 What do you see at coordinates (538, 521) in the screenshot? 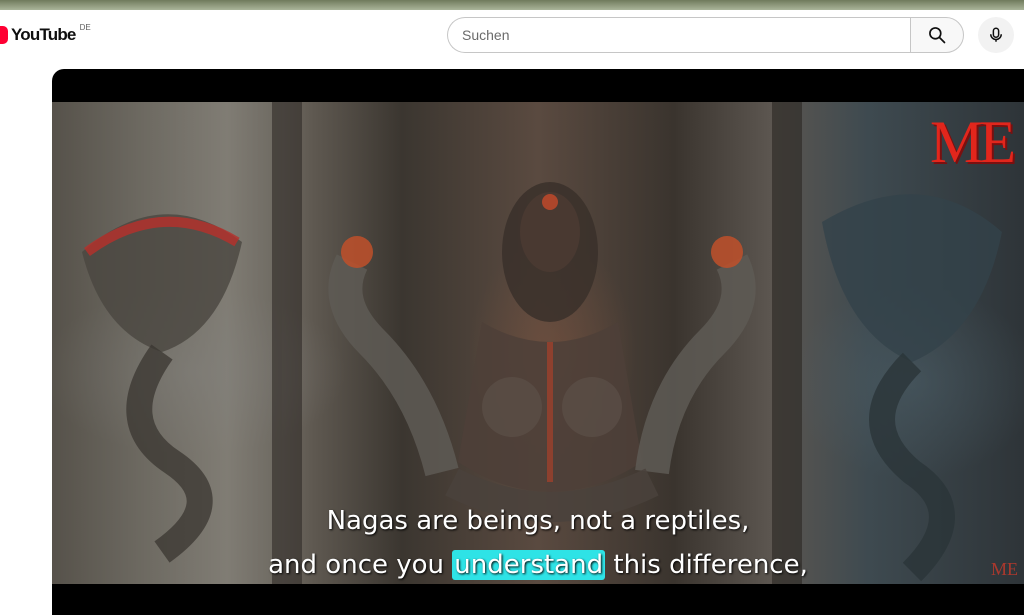
I see `caption-line-1: Nagas are beings, not a reptiles,` at bounding box center [538, 521].